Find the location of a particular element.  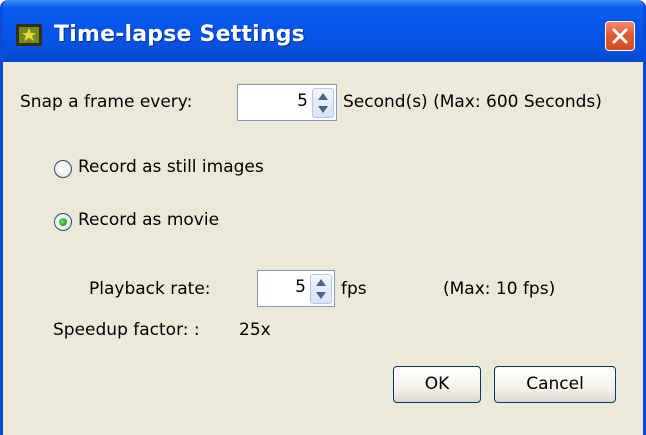

snap-unit-text: Second(s) (Max: 600 Seconds) is located at coordinates (472, 102).